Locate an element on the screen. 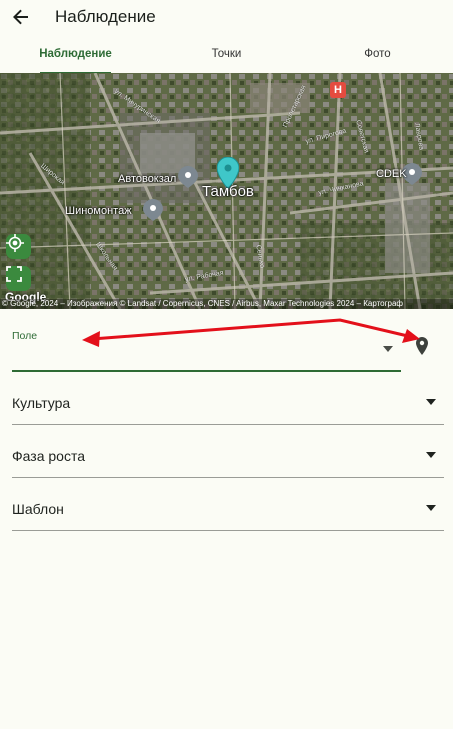 The image size is (453, 729). field-select: Поле is located at coordinates (206, 347).